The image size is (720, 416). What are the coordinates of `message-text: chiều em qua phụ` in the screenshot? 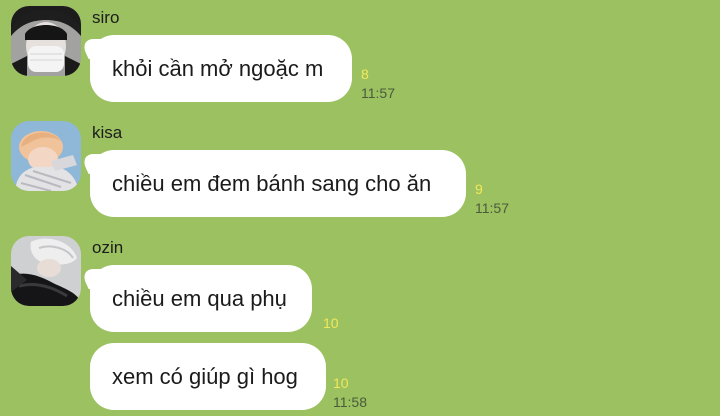 It's located at (199, 298).